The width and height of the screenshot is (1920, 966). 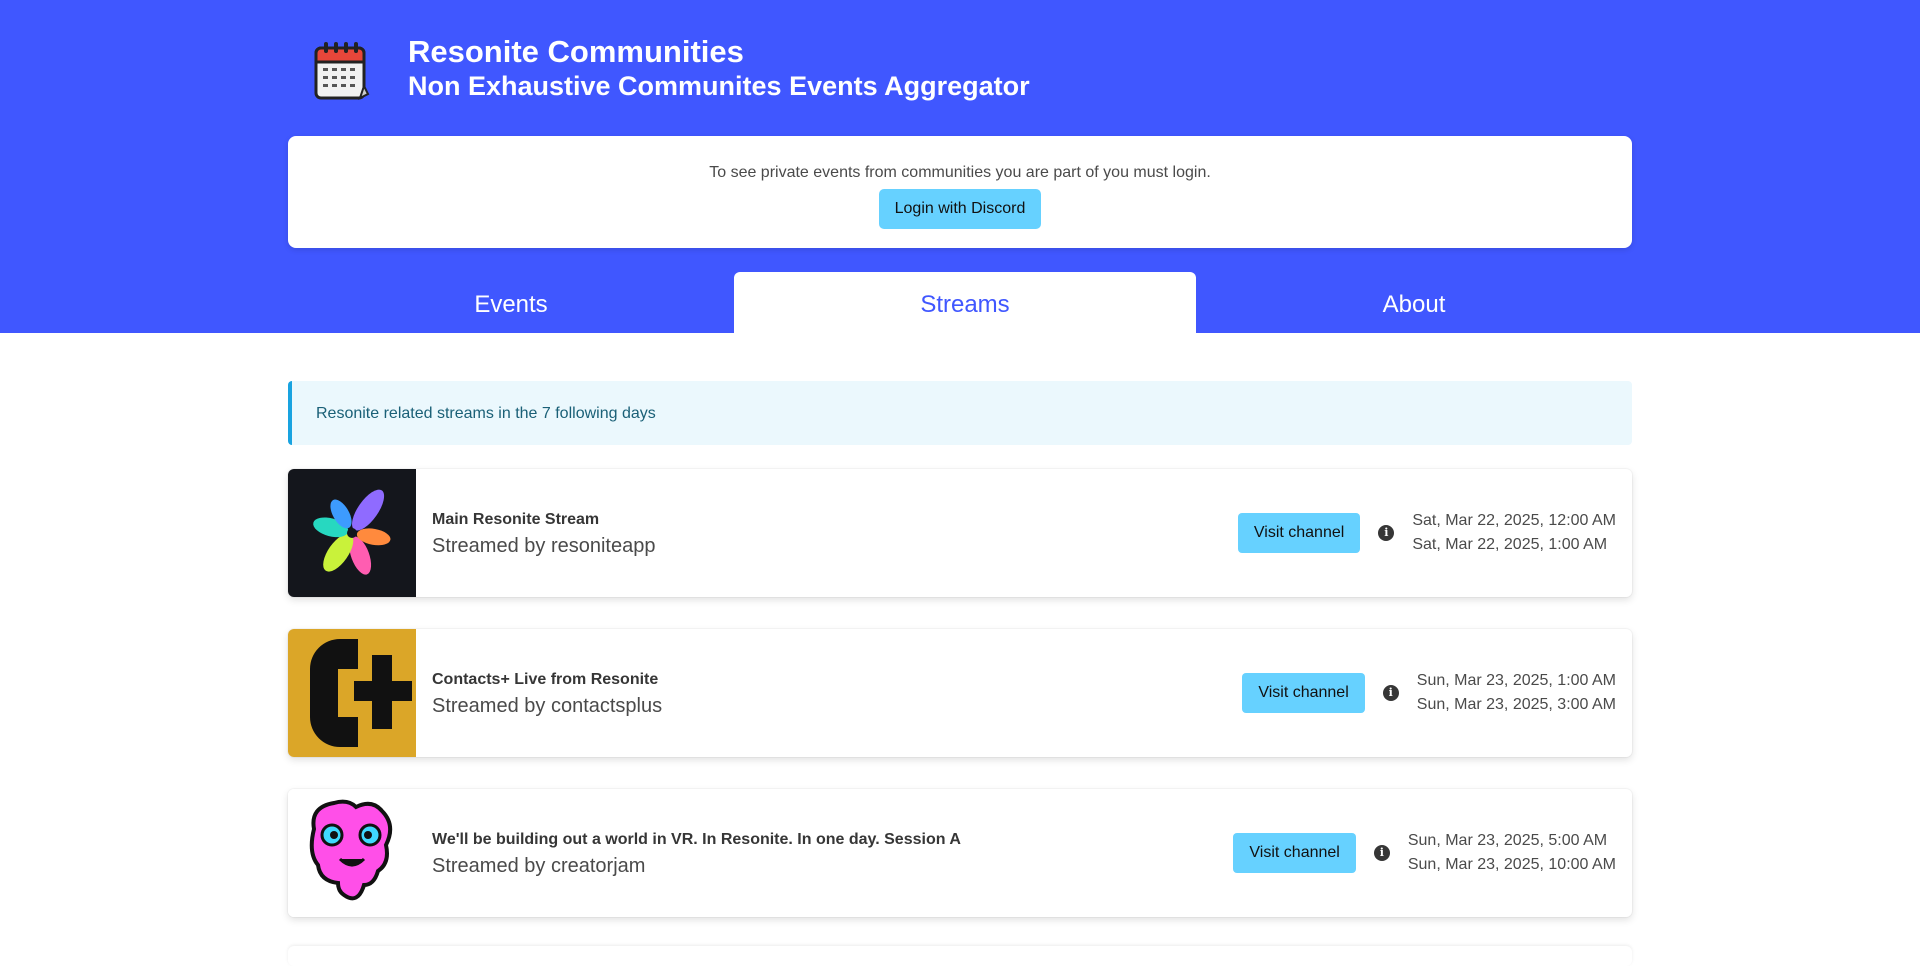 I want to click on stream-start: Sun, Mar 23, 2025, 5:00 AM, so click(x=1507, y=840).